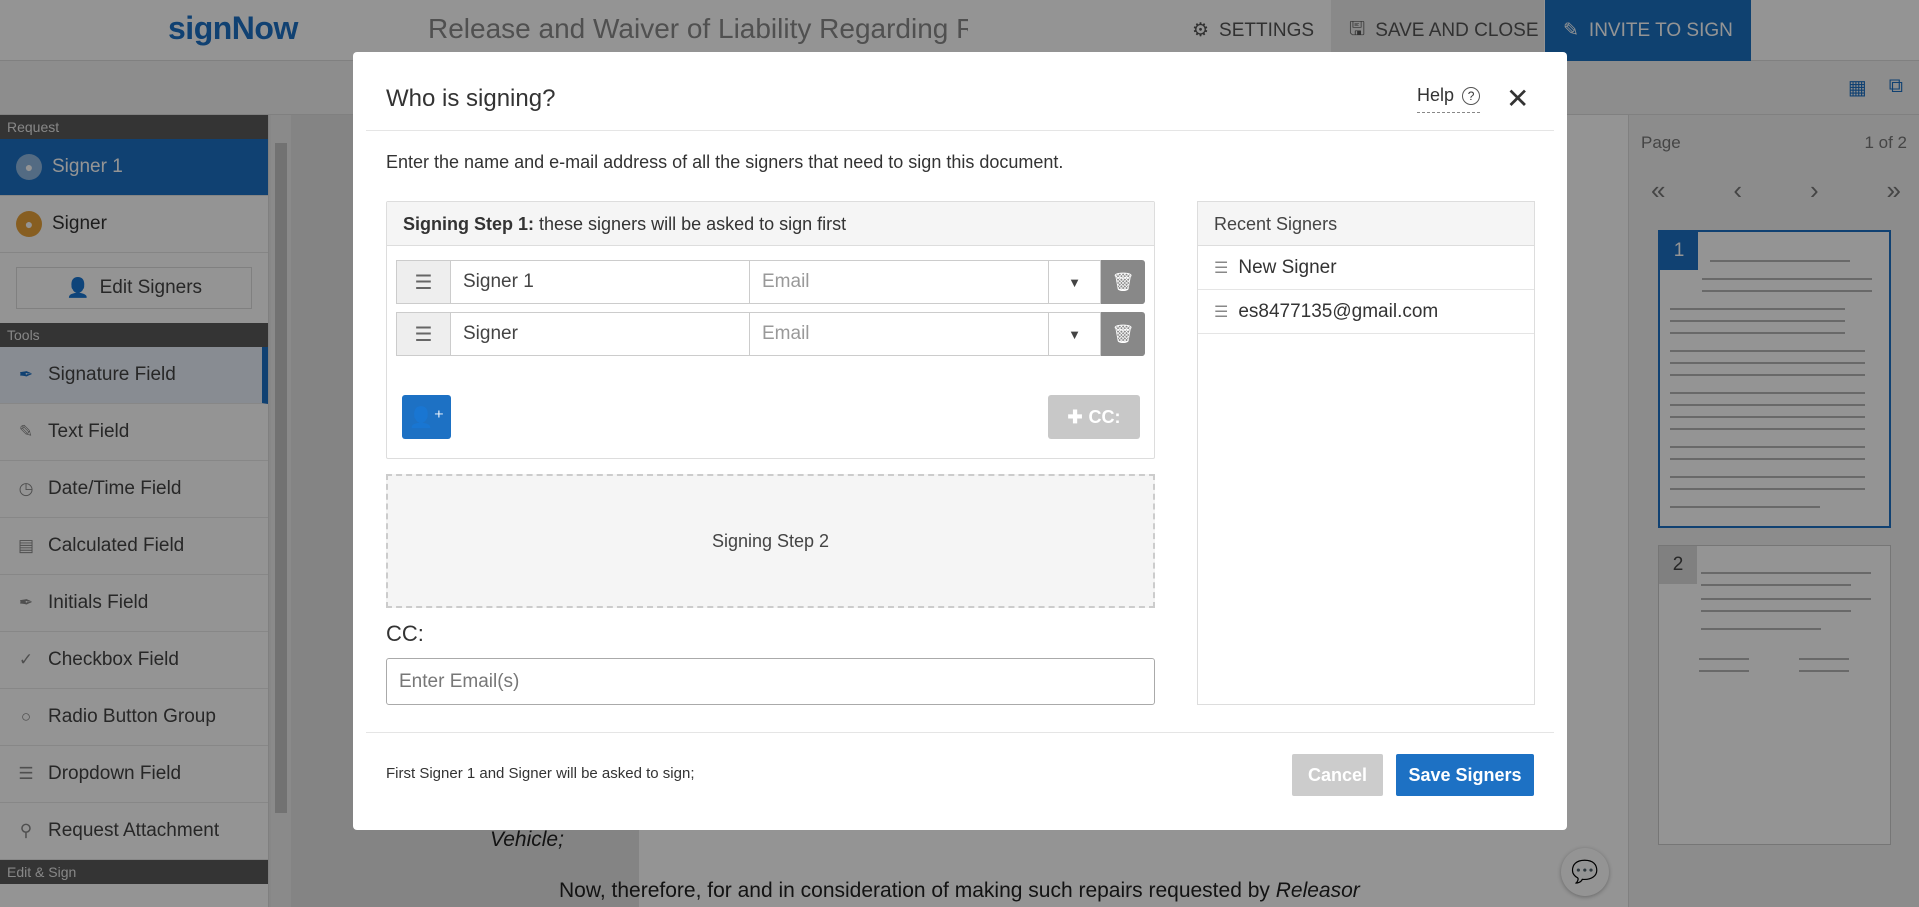  What do you see at coordinates (1366, 268) in the screenshot?
I see `recent-signer-item: ☰ New Signer` at bounding box center [1366, 268].